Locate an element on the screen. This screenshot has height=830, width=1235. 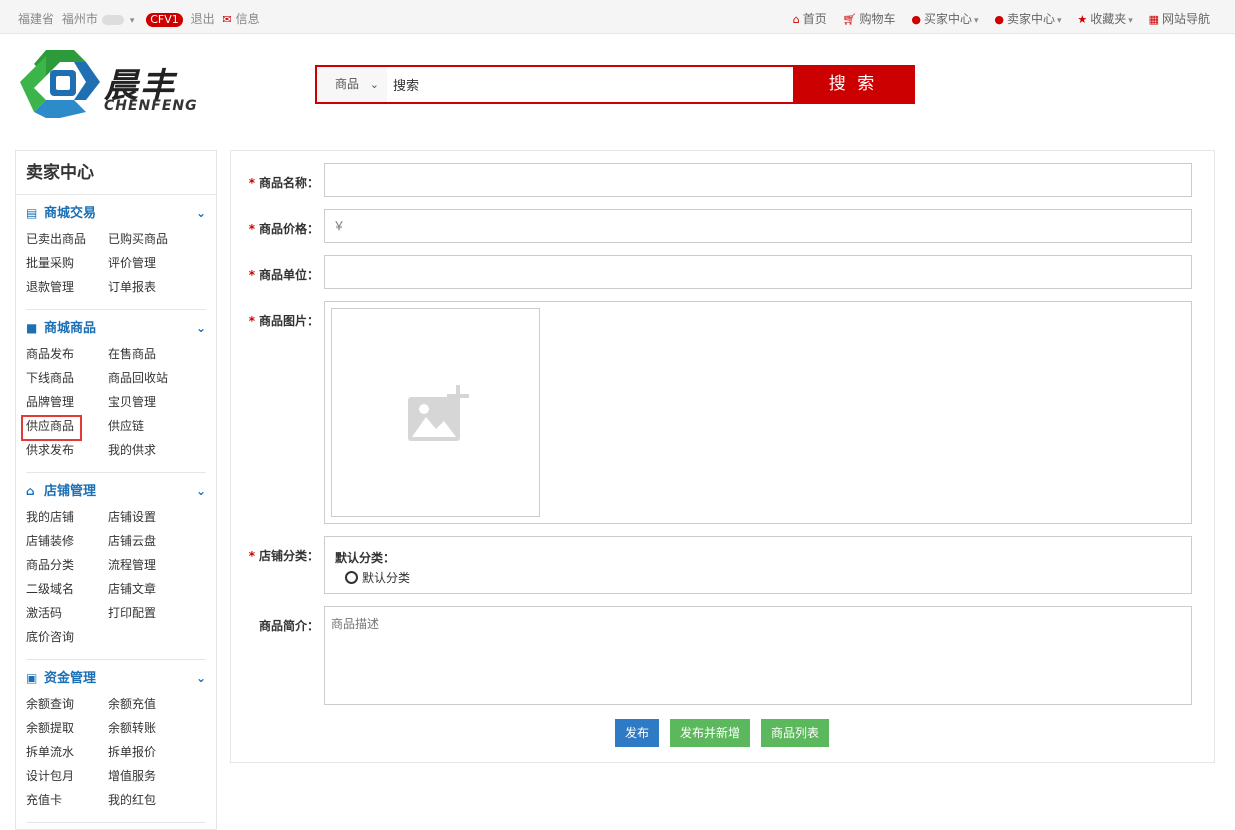
province-label: 福建省 is located at coordinates (36, 19).